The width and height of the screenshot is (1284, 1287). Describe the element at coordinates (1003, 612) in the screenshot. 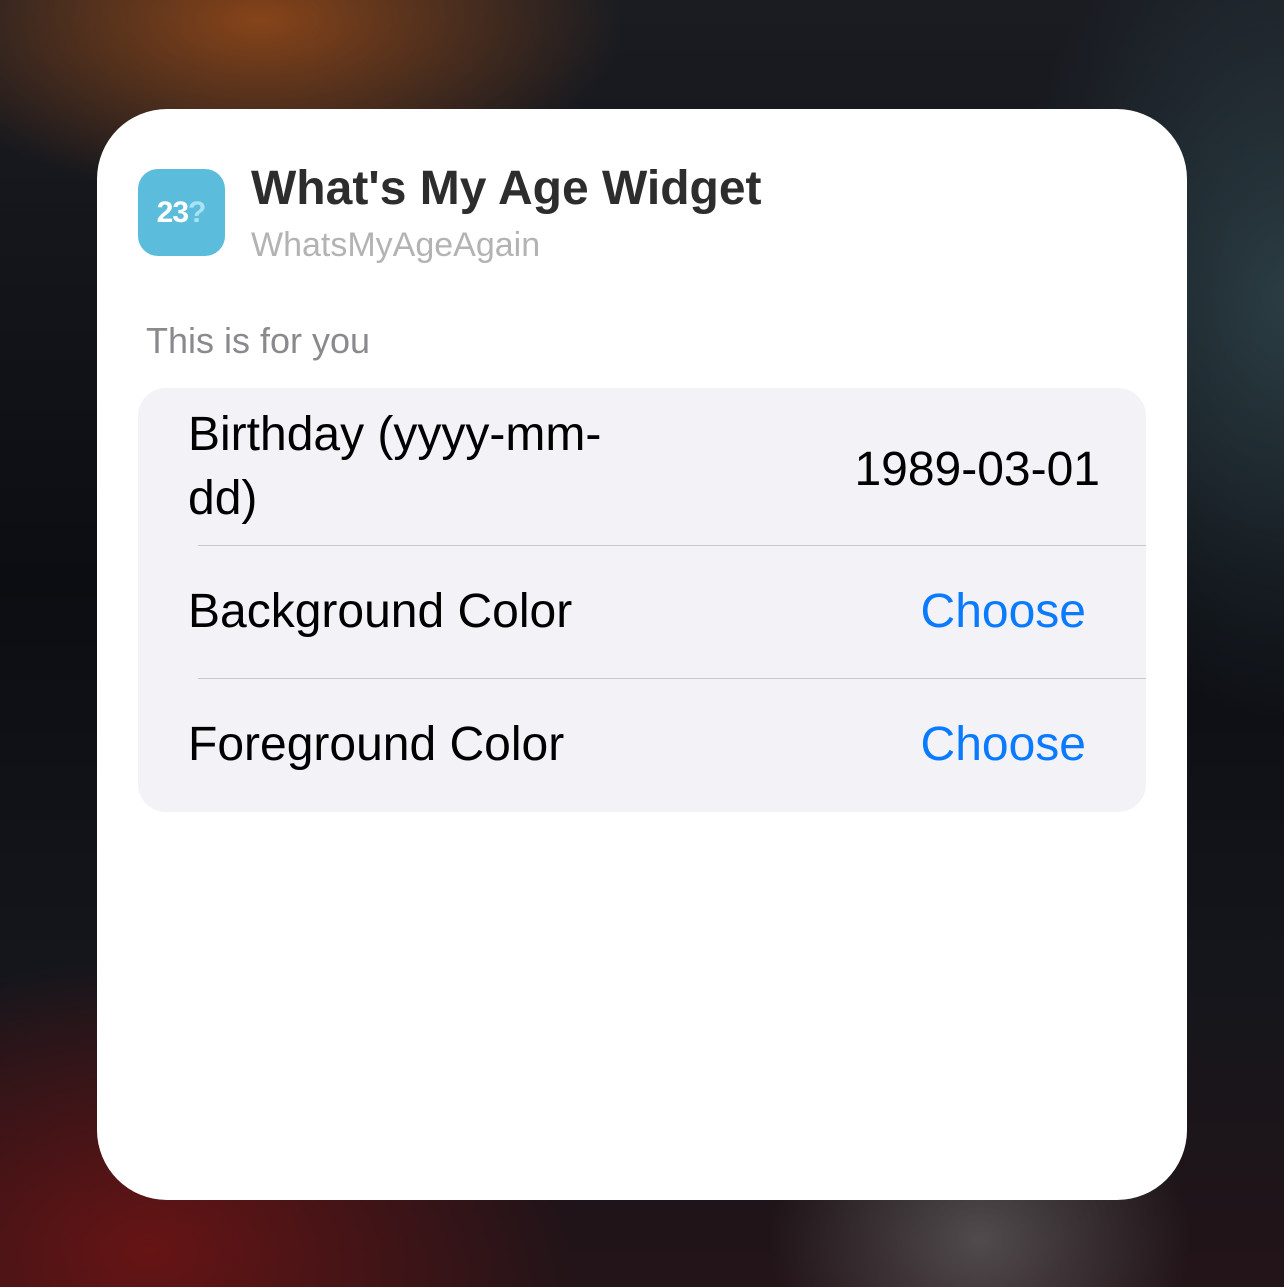

I see `background-color-choose-button: Choose` at that location.